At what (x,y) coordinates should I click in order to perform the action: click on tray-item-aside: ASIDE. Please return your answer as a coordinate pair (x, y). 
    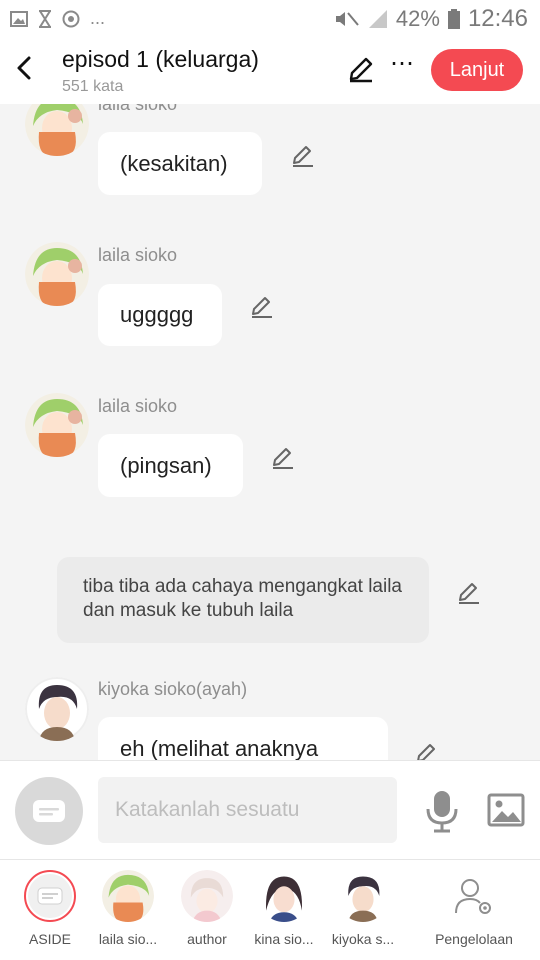
    Looking at the image, I should click on (50, 908).